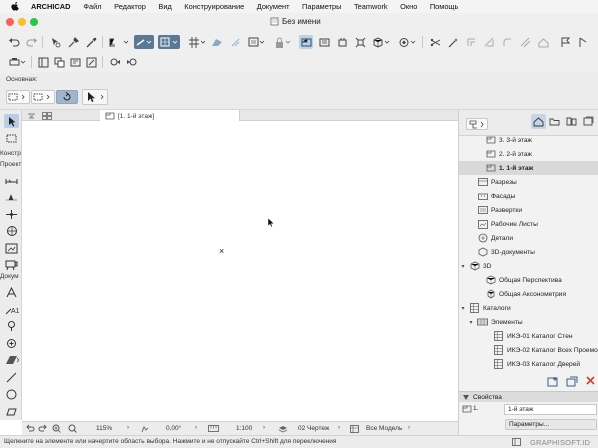 This screenshot has height=448, width=598. Describe the element at coordinates (50, 6) in the screenshot. I see `menu-app-name: ARCHICAD` at that location.